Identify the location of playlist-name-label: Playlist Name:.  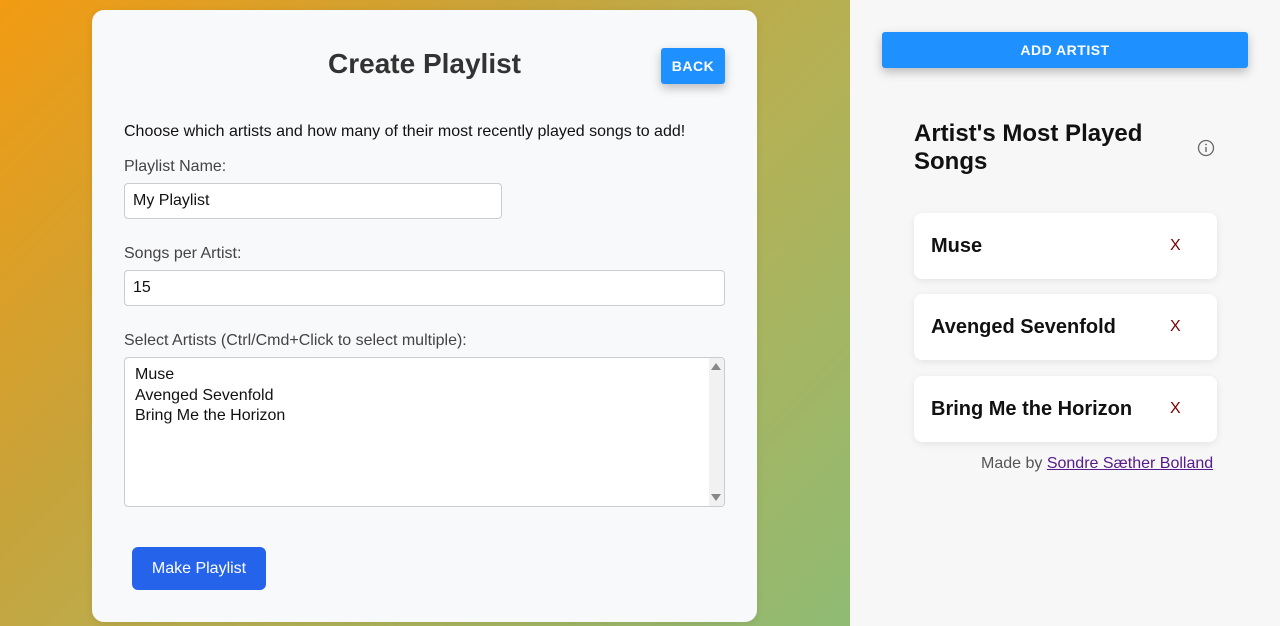
(175, 166).